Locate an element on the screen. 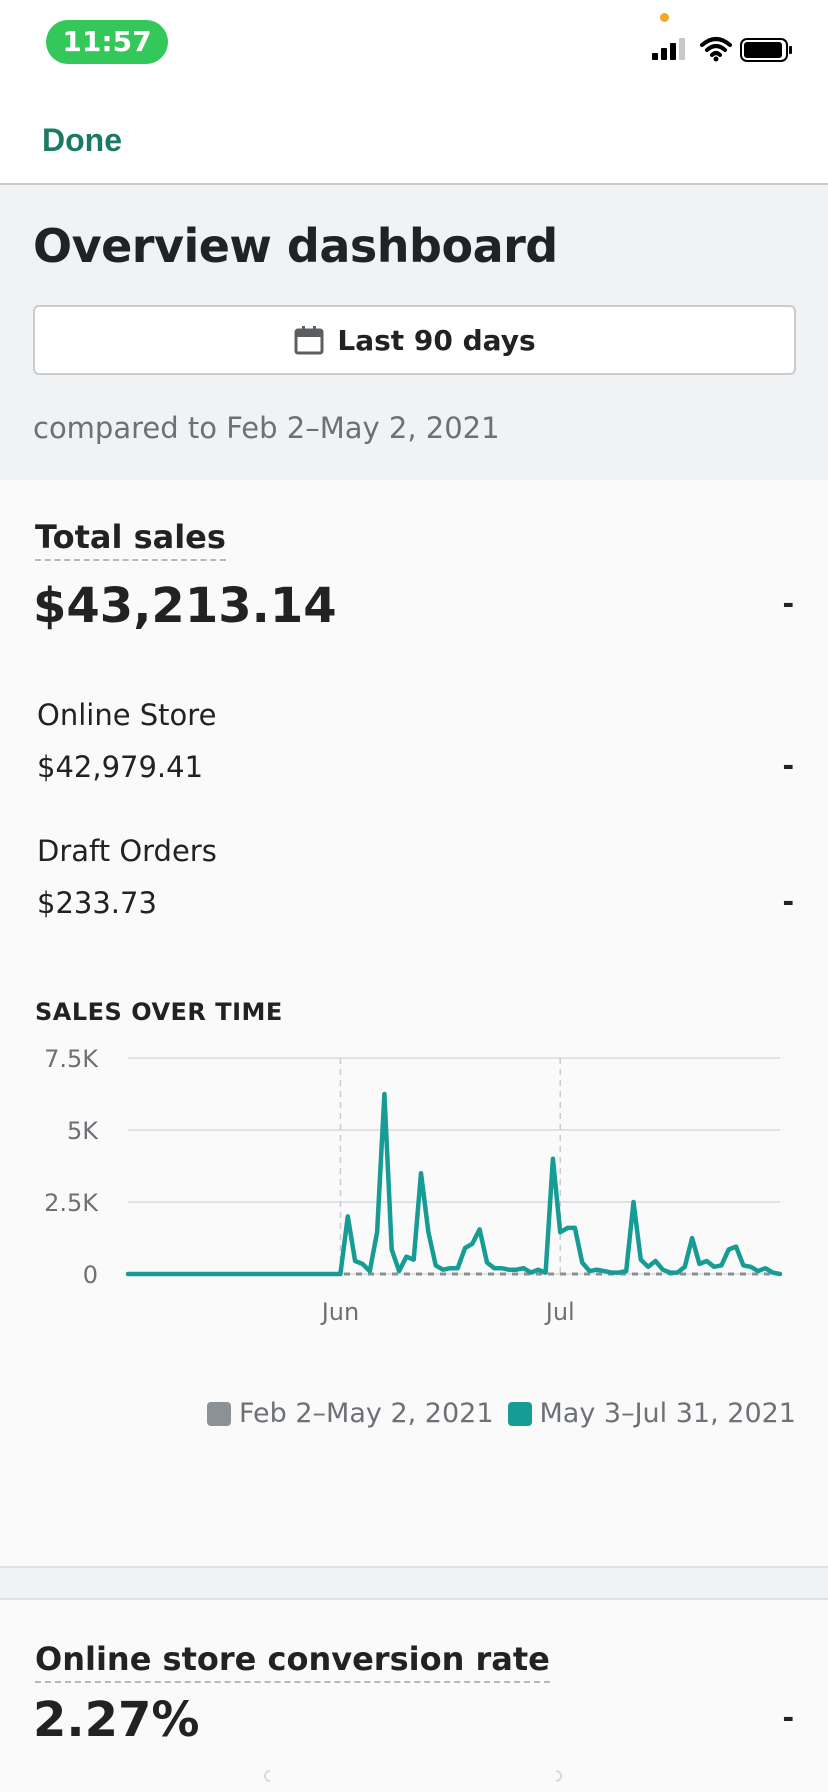  status-bar: 11:57 is located at coordinates (414, 44).